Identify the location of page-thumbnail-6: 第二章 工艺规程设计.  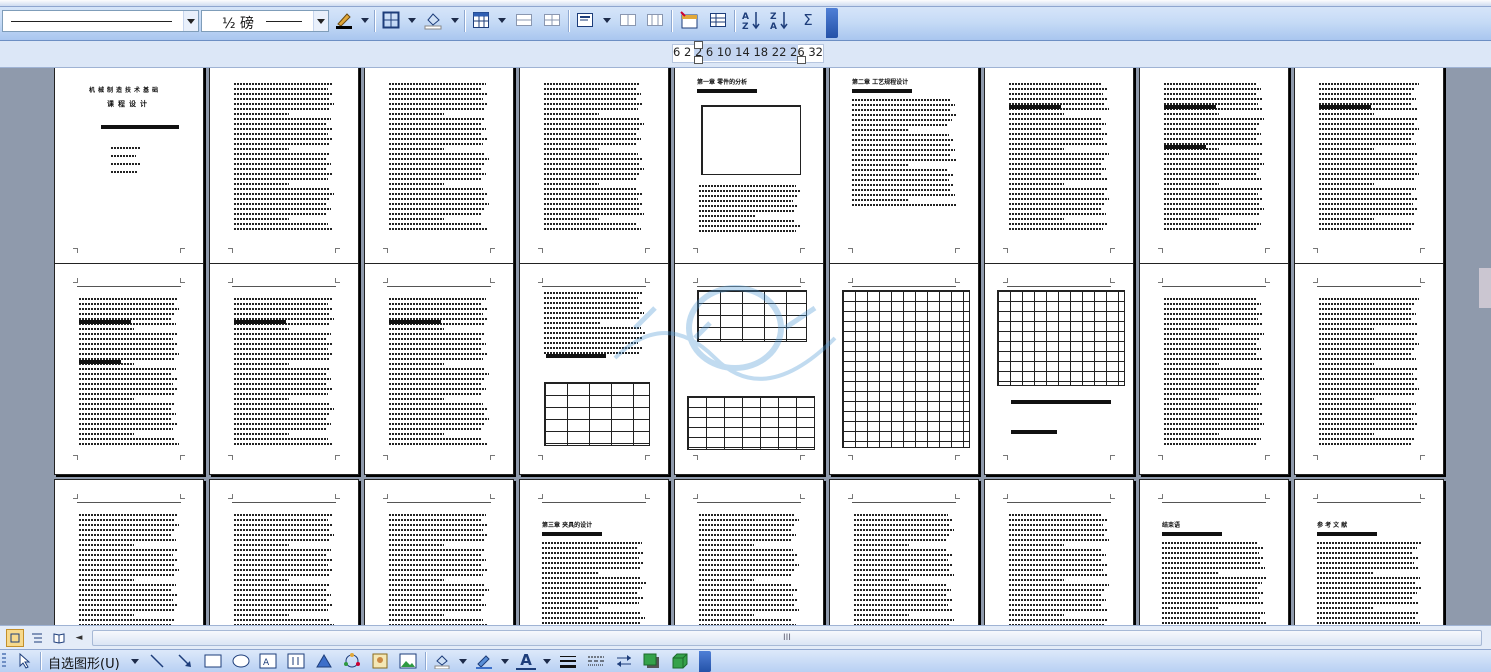
(904, 168).